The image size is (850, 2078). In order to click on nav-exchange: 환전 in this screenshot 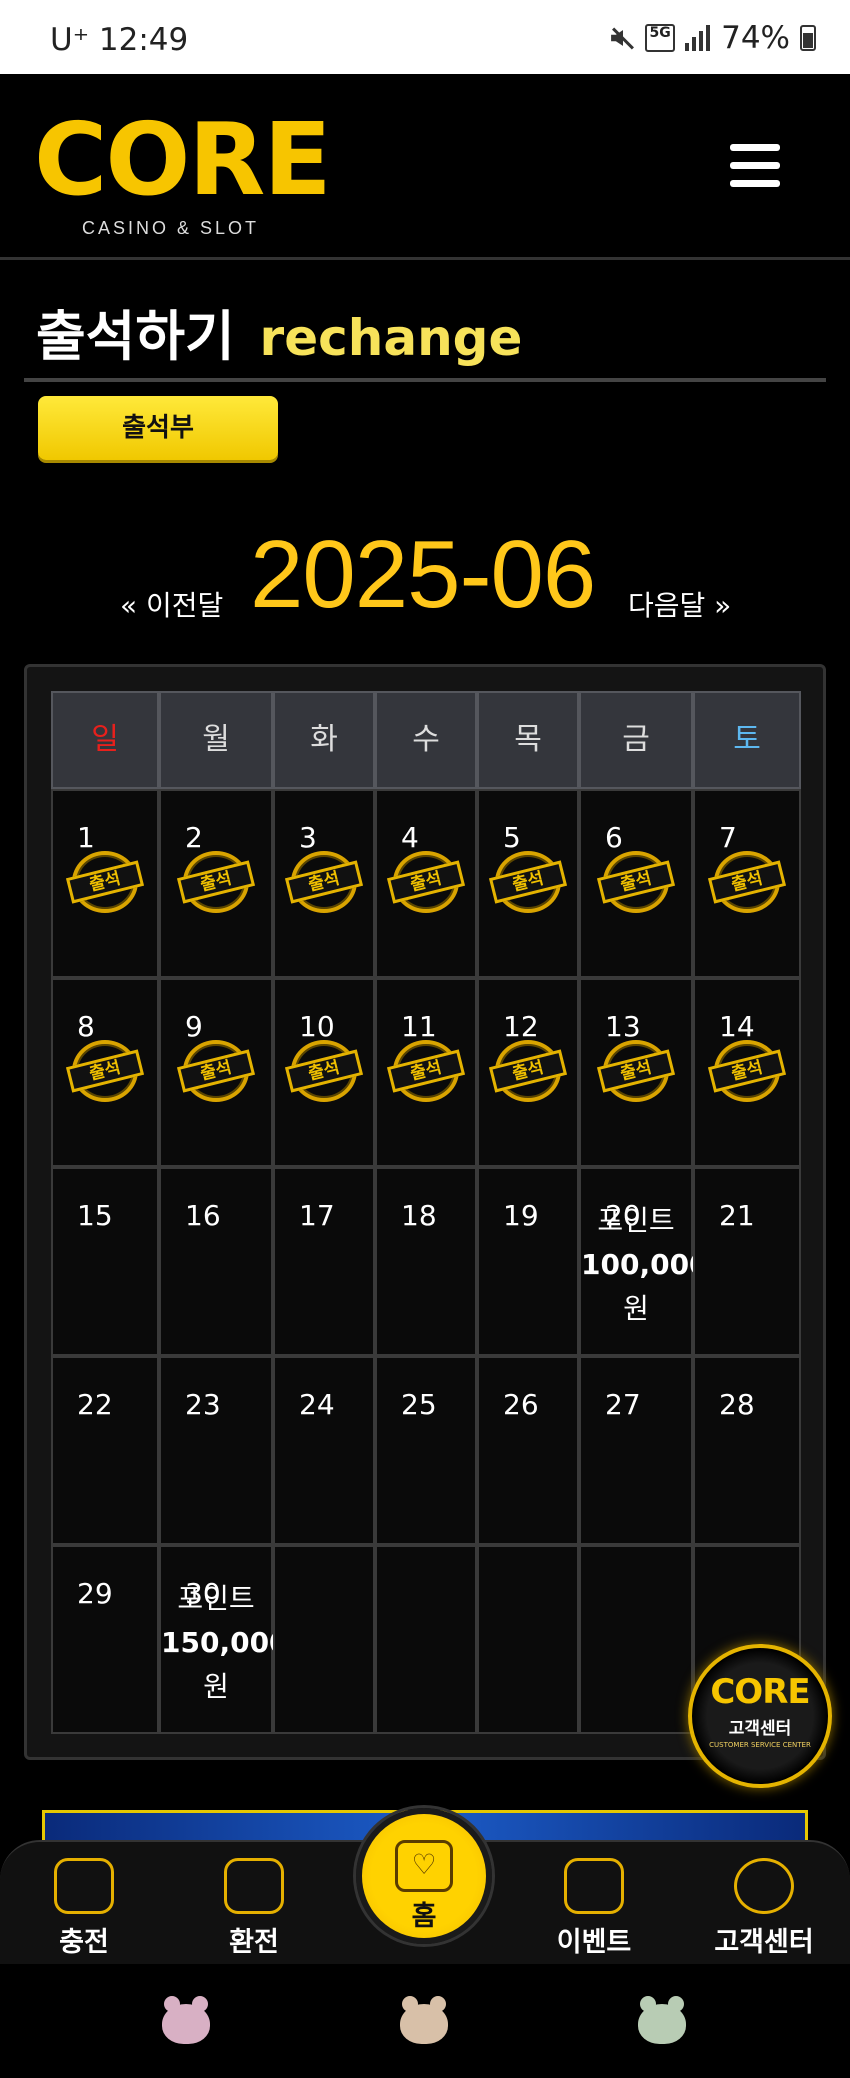, I will do `click(254, 1908)`.